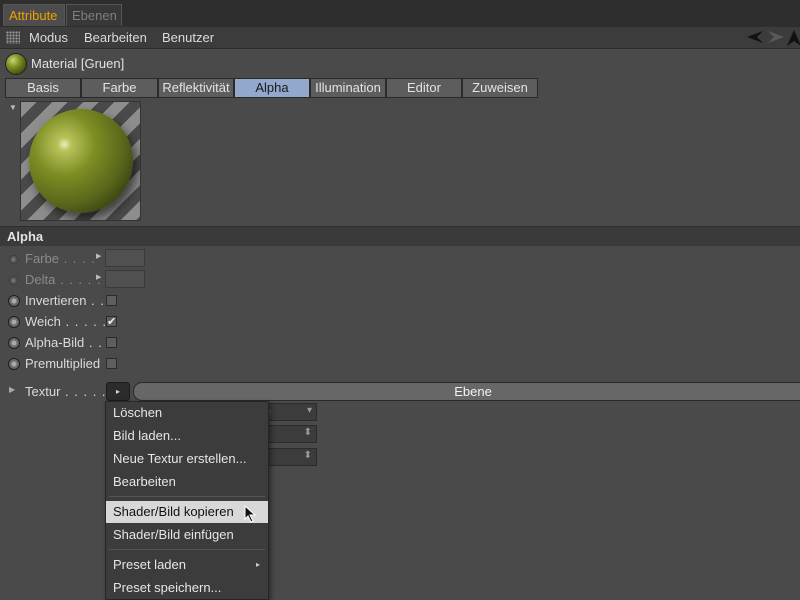 The image size is (800, 600). What do you see at coordinates (500, 88) in the screenshot?
I see `subtab-zuweisen: Zuweisen` at bounding box center [500, 88].